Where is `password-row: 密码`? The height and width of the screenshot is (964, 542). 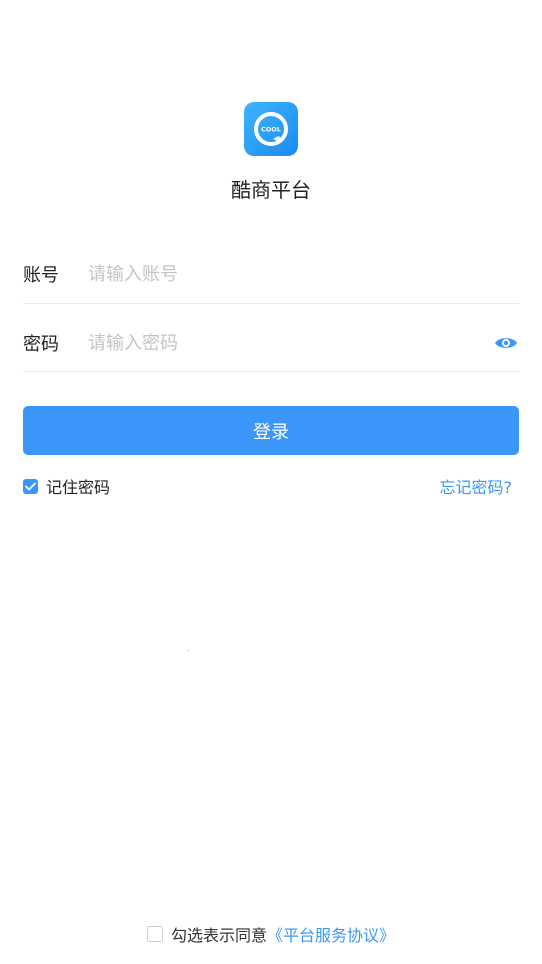
password-row: 密码 is located at coordinates (271, 343).